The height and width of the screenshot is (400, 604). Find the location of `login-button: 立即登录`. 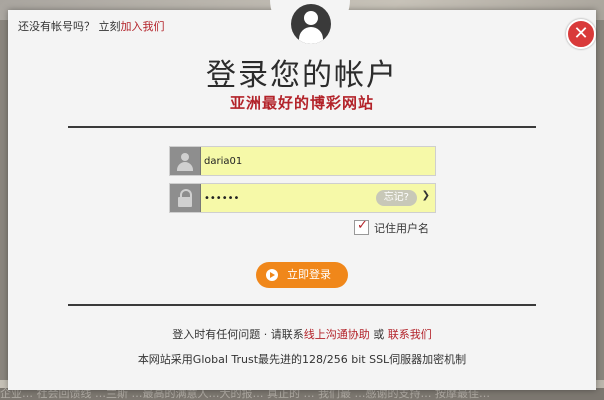

login-button: 立即登录 is located at coordinates (302, 275).